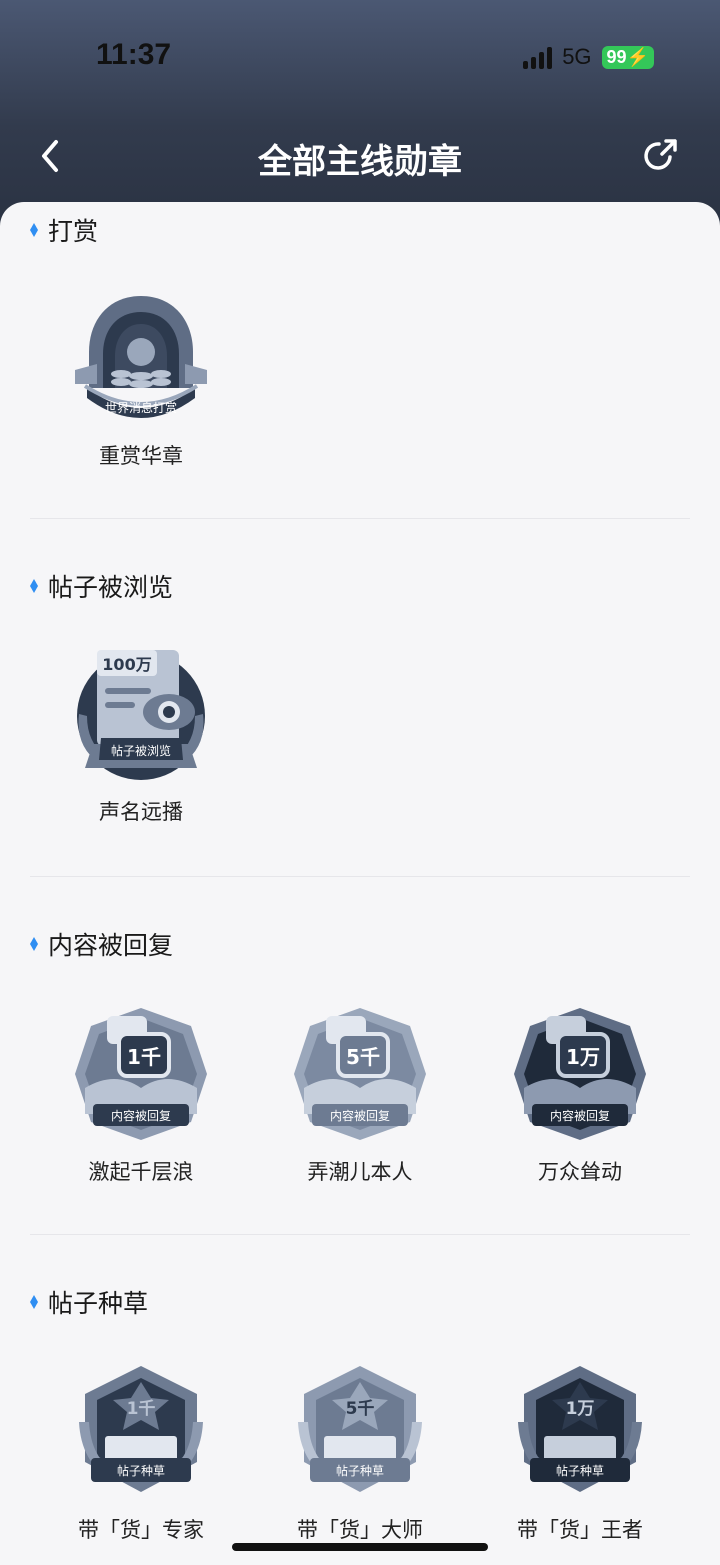 This screenshot has height=1565, width=720. I want to click on signal-icon, so click(538, 57).